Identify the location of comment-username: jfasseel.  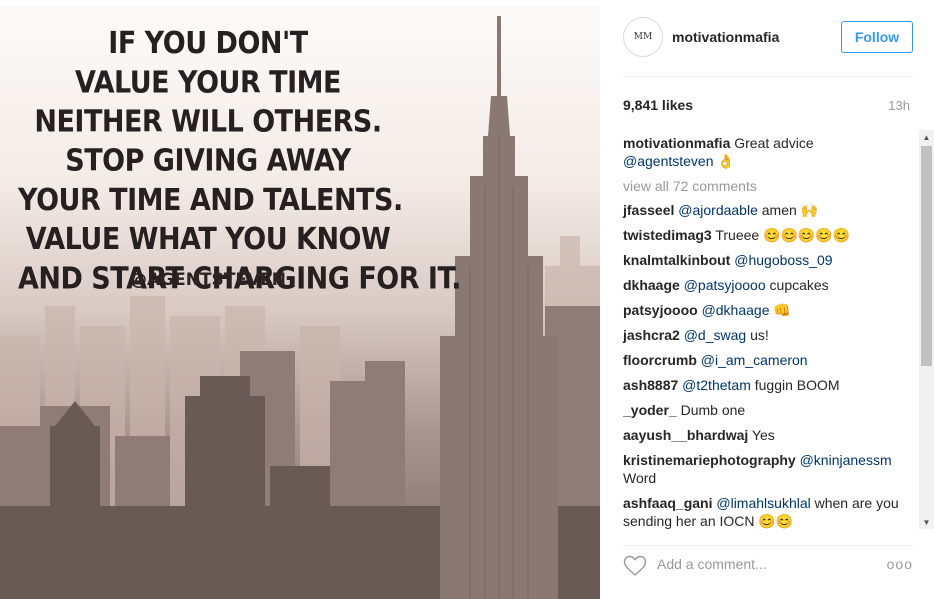
(648, 210).